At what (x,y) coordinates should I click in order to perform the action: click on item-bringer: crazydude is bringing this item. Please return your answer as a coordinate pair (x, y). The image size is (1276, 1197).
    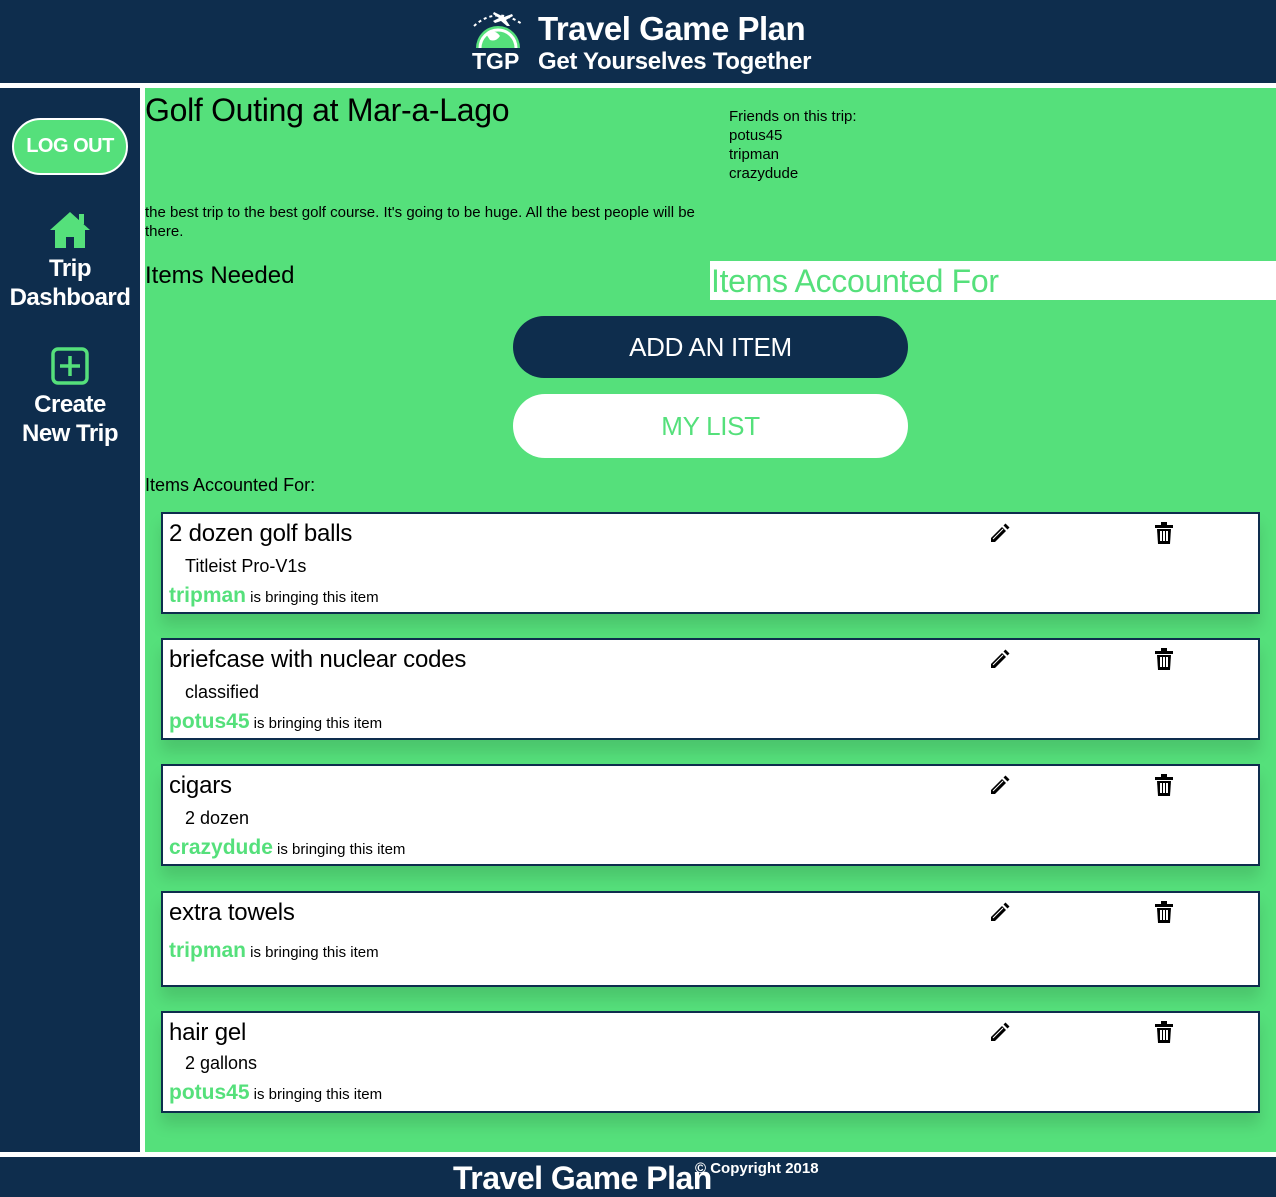
    Looking at the image, I should click on (287, 848).